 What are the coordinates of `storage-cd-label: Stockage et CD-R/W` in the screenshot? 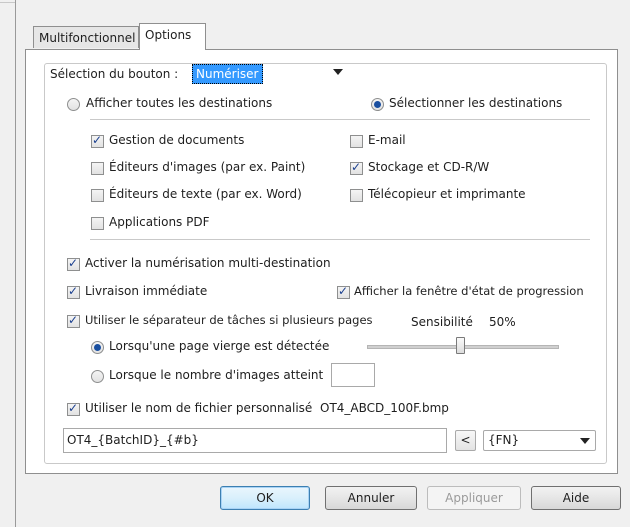 It's located at (429, 167).